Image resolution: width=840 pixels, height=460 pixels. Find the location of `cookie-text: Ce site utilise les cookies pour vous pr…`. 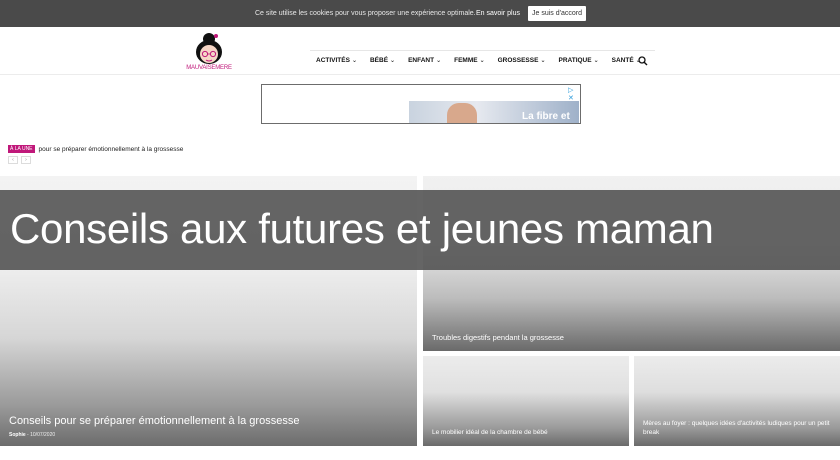

cookie-text: Ce site utilise les cookies pour vous pr… is located at coordinates (365, 13).